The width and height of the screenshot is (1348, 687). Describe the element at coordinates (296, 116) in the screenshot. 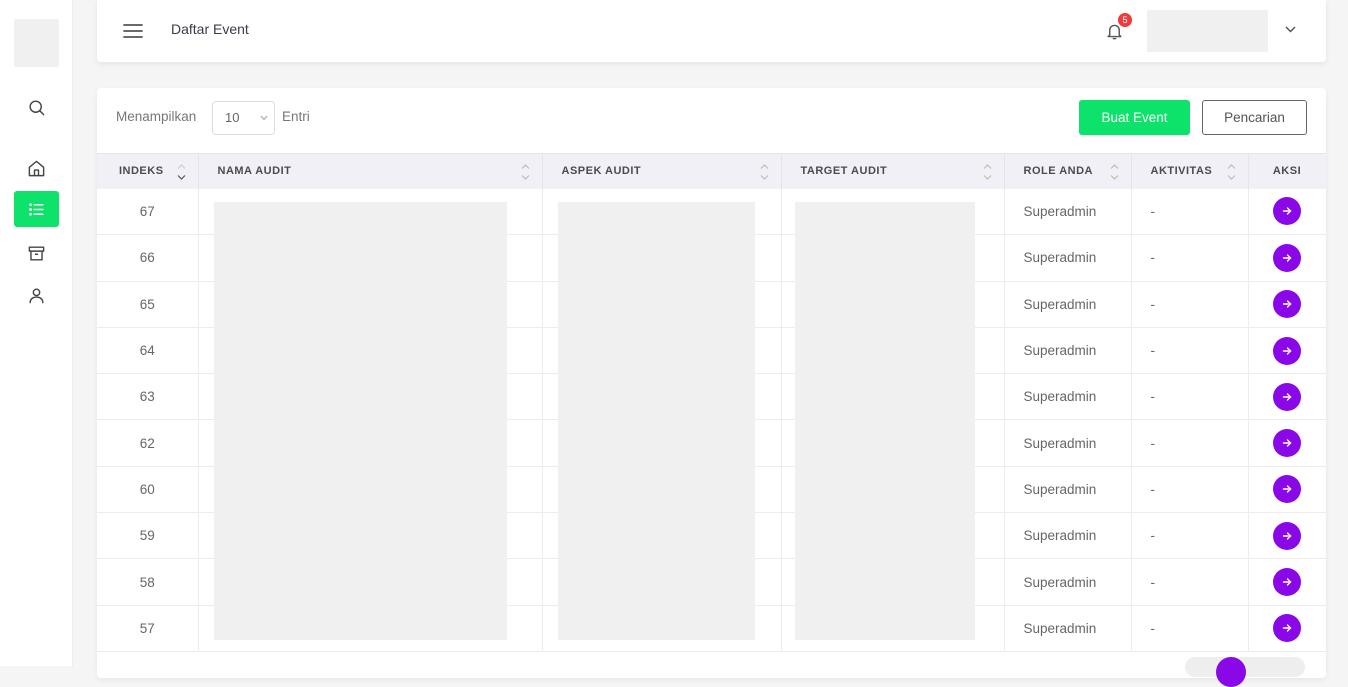

I see `entries-label: Entri` at that location.